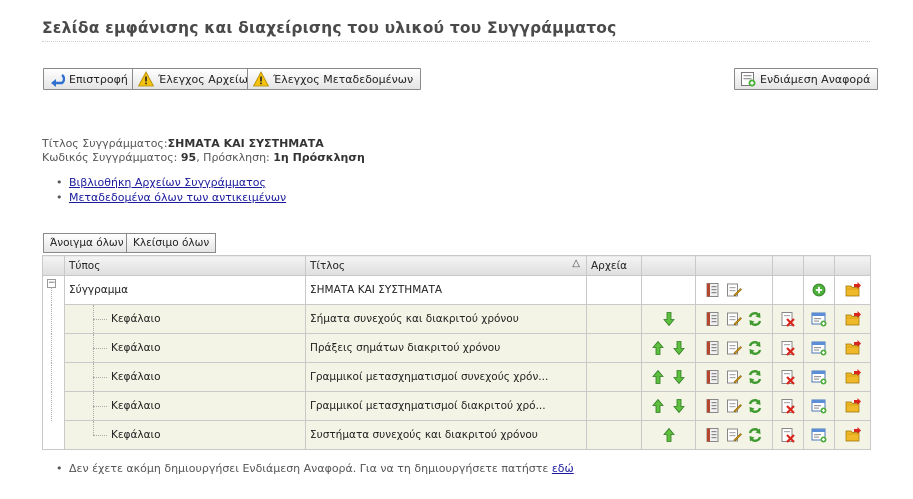 The height and width of the screenshot is (499, 913). What do you see at coordinates (446, 348) in the screenshot?
I see `row-title: Πράξεις σημάτων διακριτού χρόνου` at bounding box center [446, 348].